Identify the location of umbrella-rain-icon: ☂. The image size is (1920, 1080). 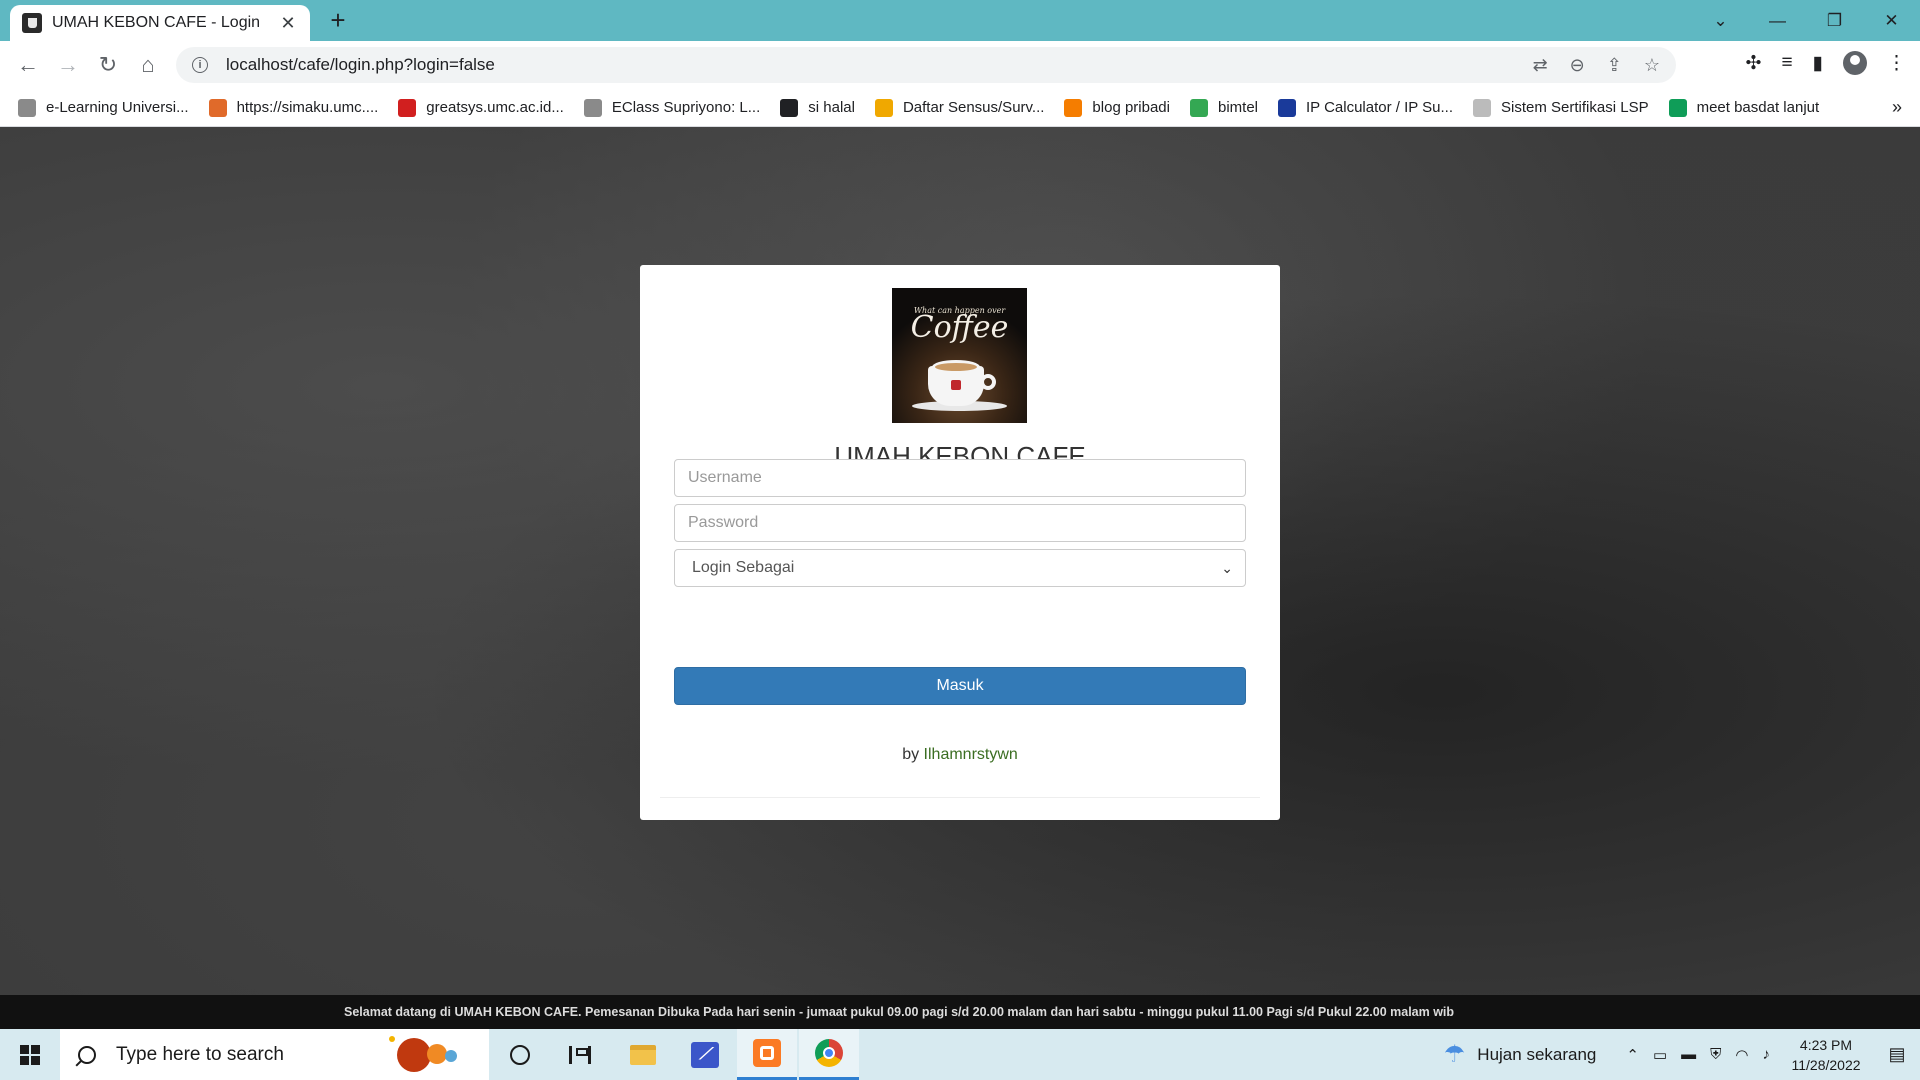
(1454, 1054).